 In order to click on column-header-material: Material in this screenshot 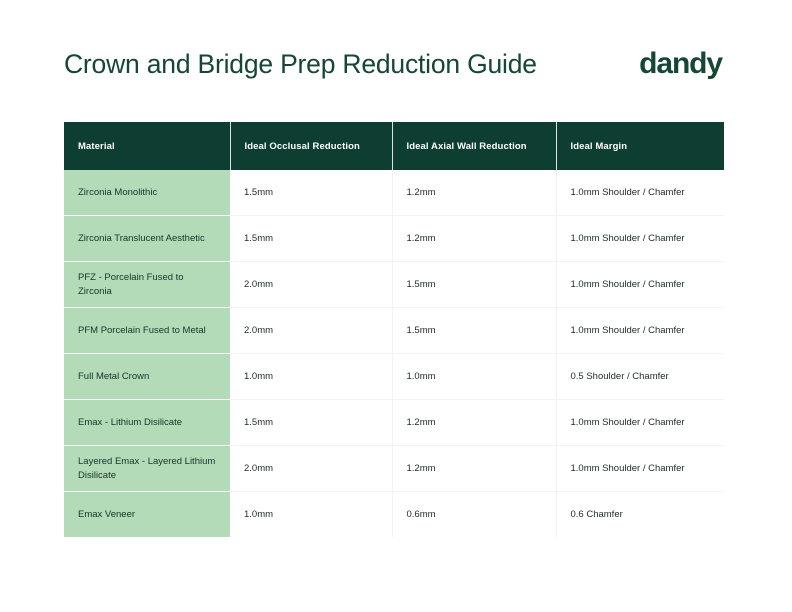, I will do `click(147, 146)`.